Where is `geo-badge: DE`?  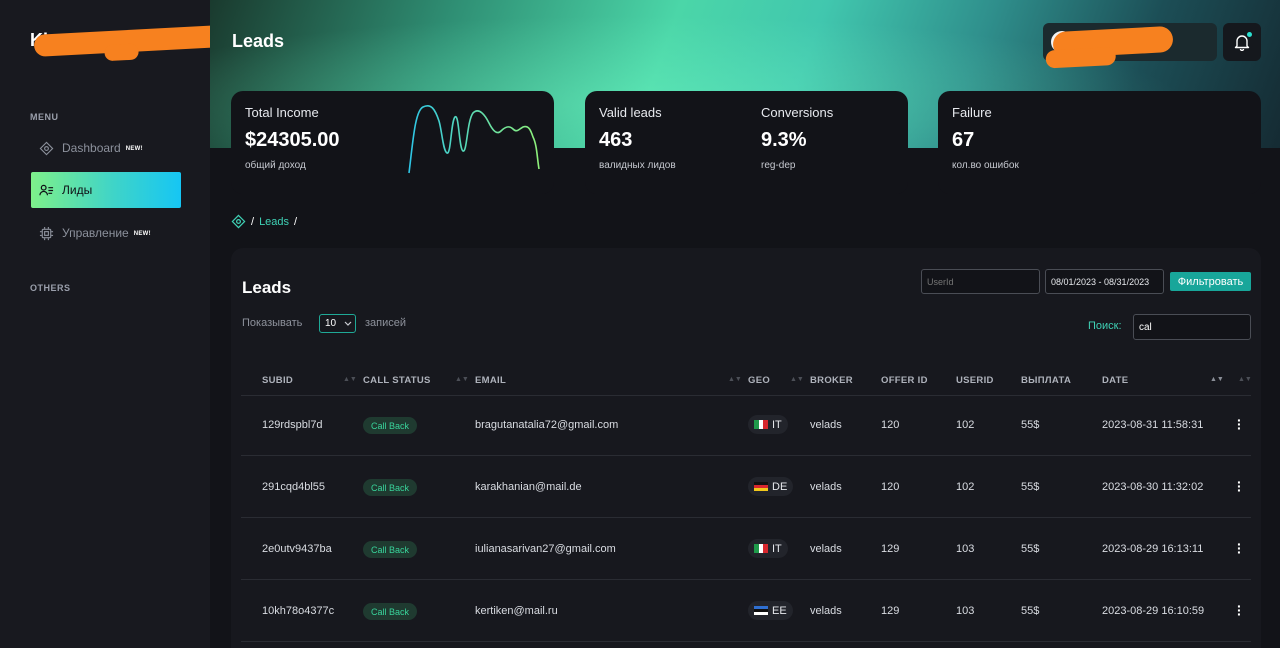
geo-badge: DE is located at coordinates (771, 486).